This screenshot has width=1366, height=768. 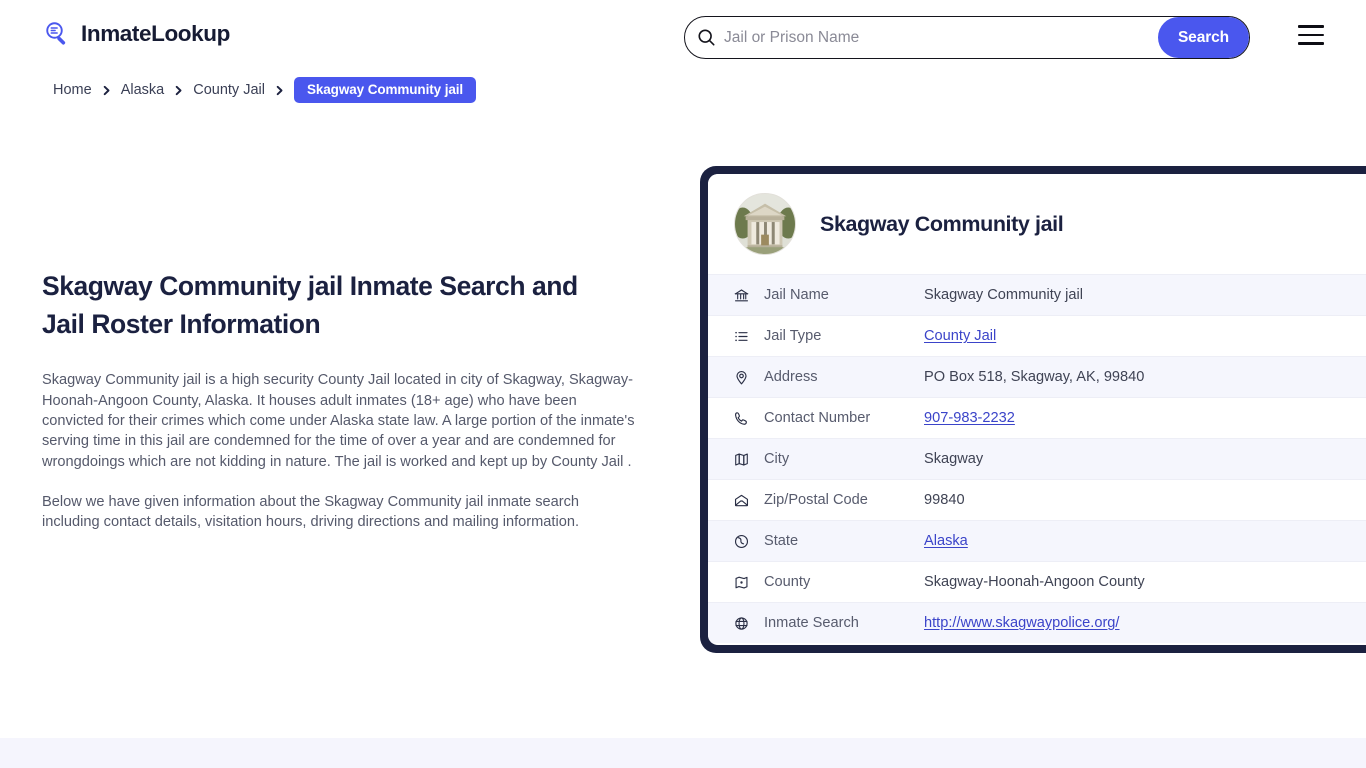 I want to click on table-row: Jail Type County Jail, so click(x=1037, y=335).